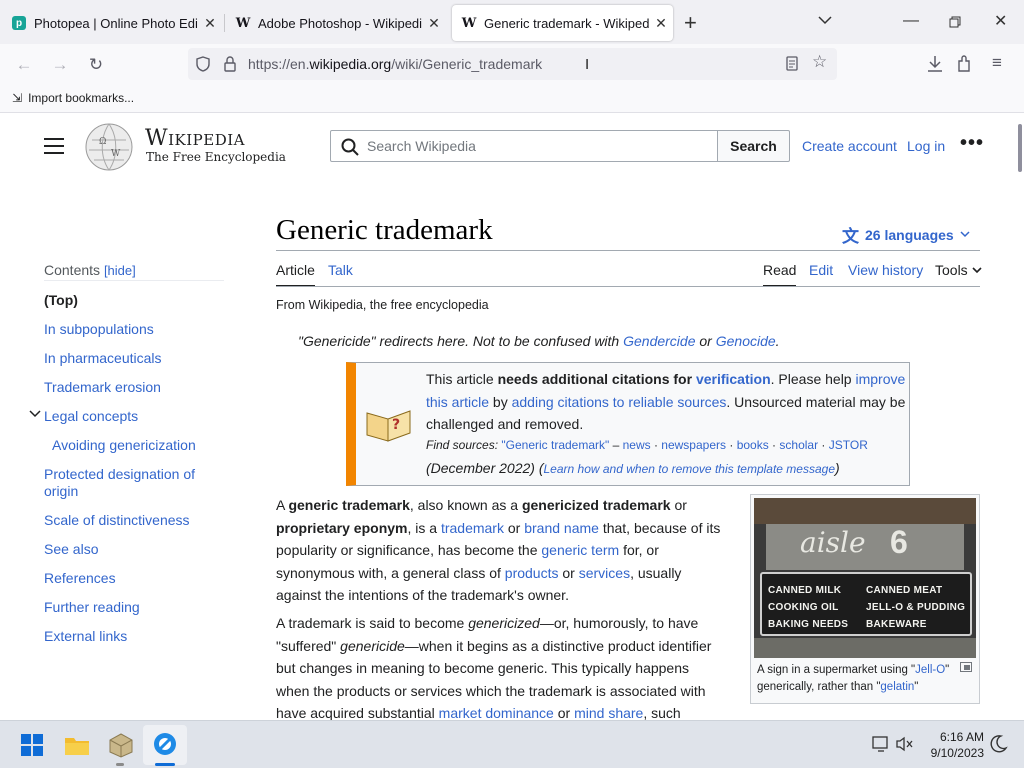 This screenshot has height=768, width=1024. Describe the element at coordinates (103, 358) in the screenshot. I see `toc-item-in-pharmaceuticals: In pharmaceuticals` at that location.